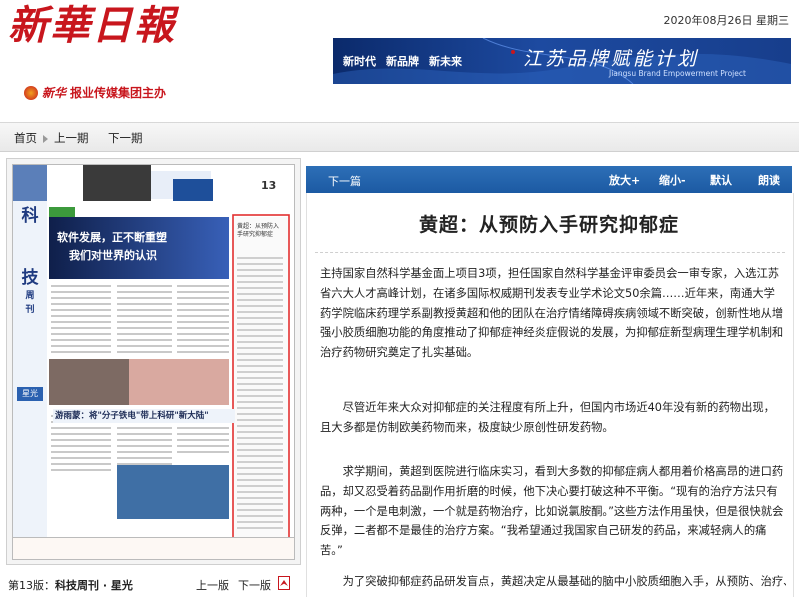 The width and height of the screenshot is (799, 597). I want to click on next-article-link: 下一篇, so click(344, 181).